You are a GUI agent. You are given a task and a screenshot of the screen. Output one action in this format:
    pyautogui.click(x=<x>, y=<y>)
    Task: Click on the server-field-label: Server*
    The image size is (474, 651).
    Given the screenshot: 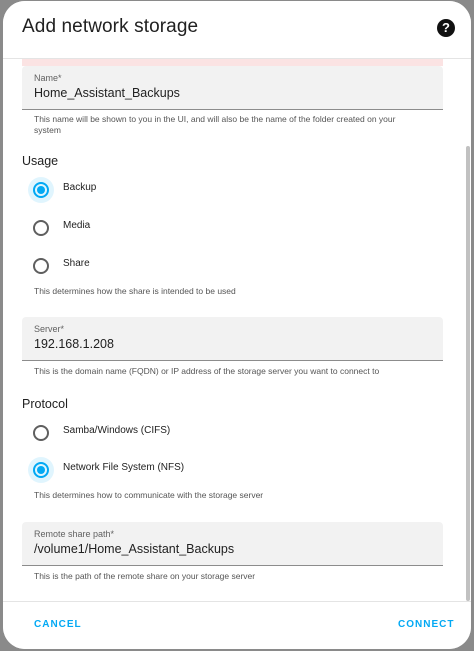 What is the action you would take?
    pyautogui.click(x=49, y=329)
    